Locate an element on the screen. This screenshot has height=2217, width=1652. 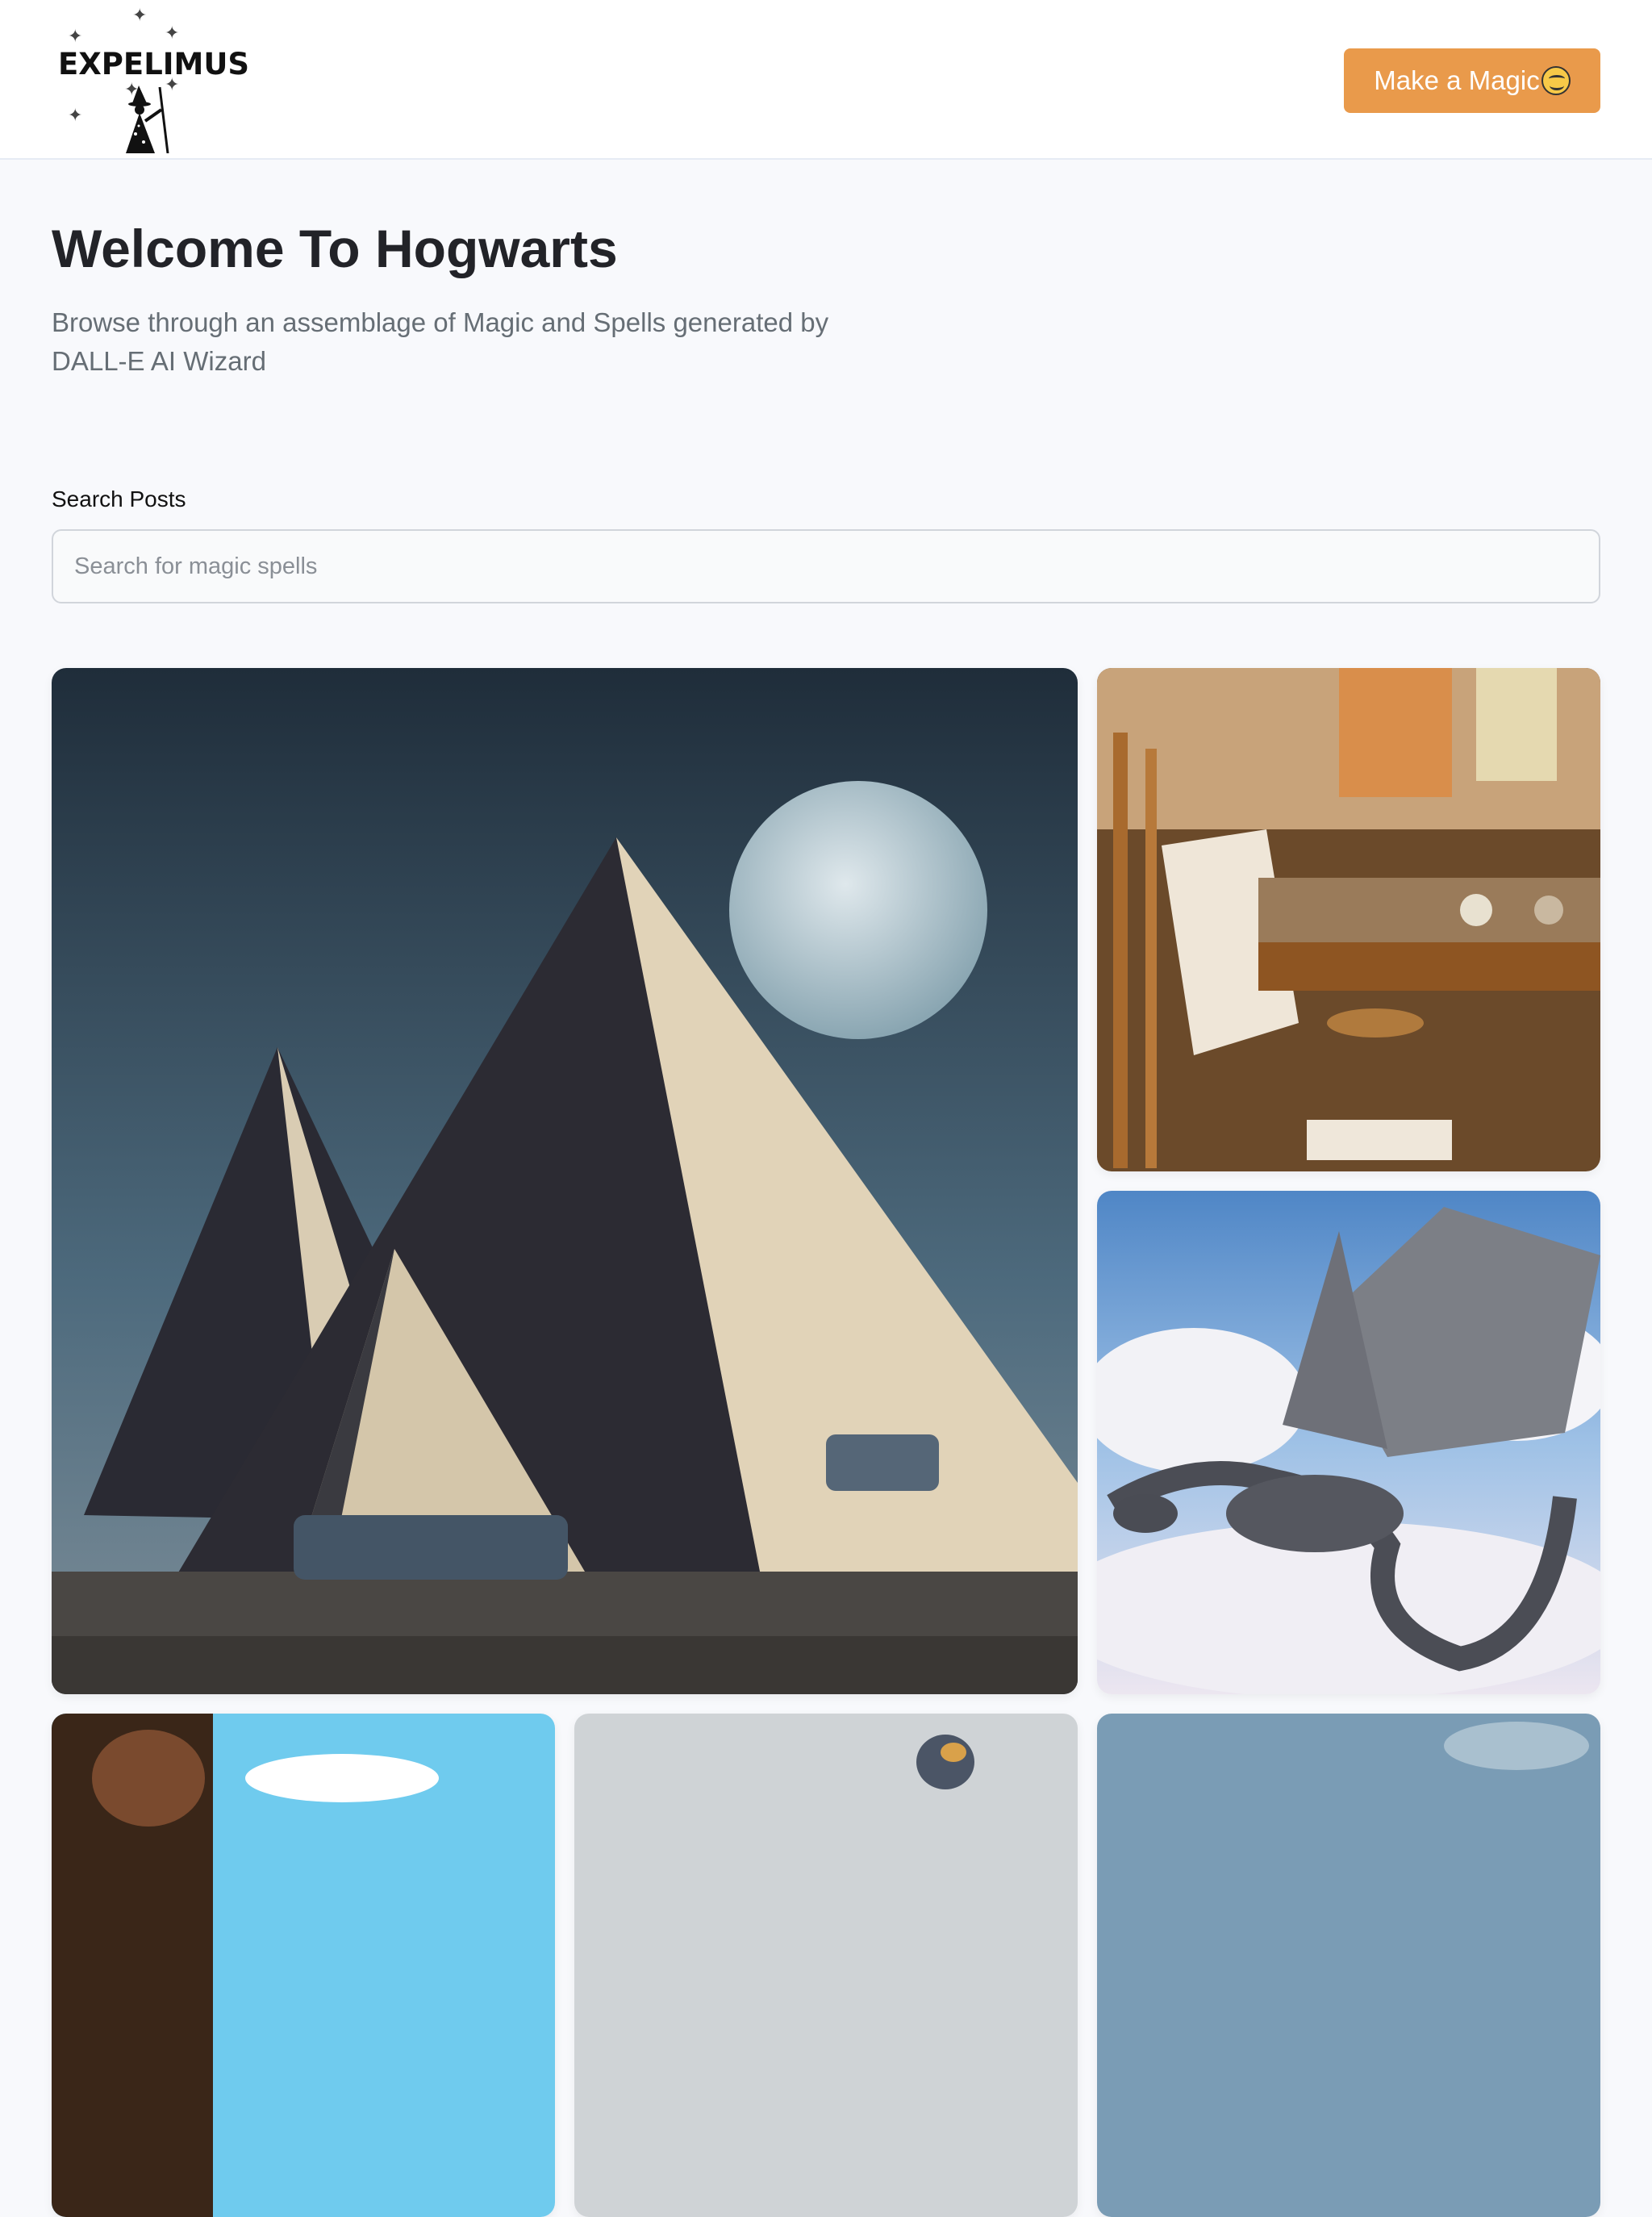
logo-text: EXPELIMUS is located at coordinates (154, 64).